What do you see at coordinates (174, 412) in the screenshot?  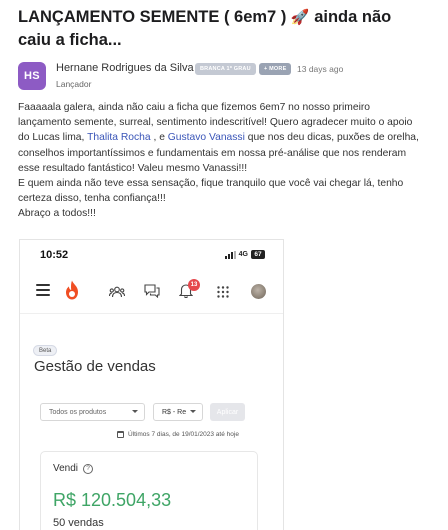 I see `currency-select-value: R$ - Re` at bounding box center [174, 412].